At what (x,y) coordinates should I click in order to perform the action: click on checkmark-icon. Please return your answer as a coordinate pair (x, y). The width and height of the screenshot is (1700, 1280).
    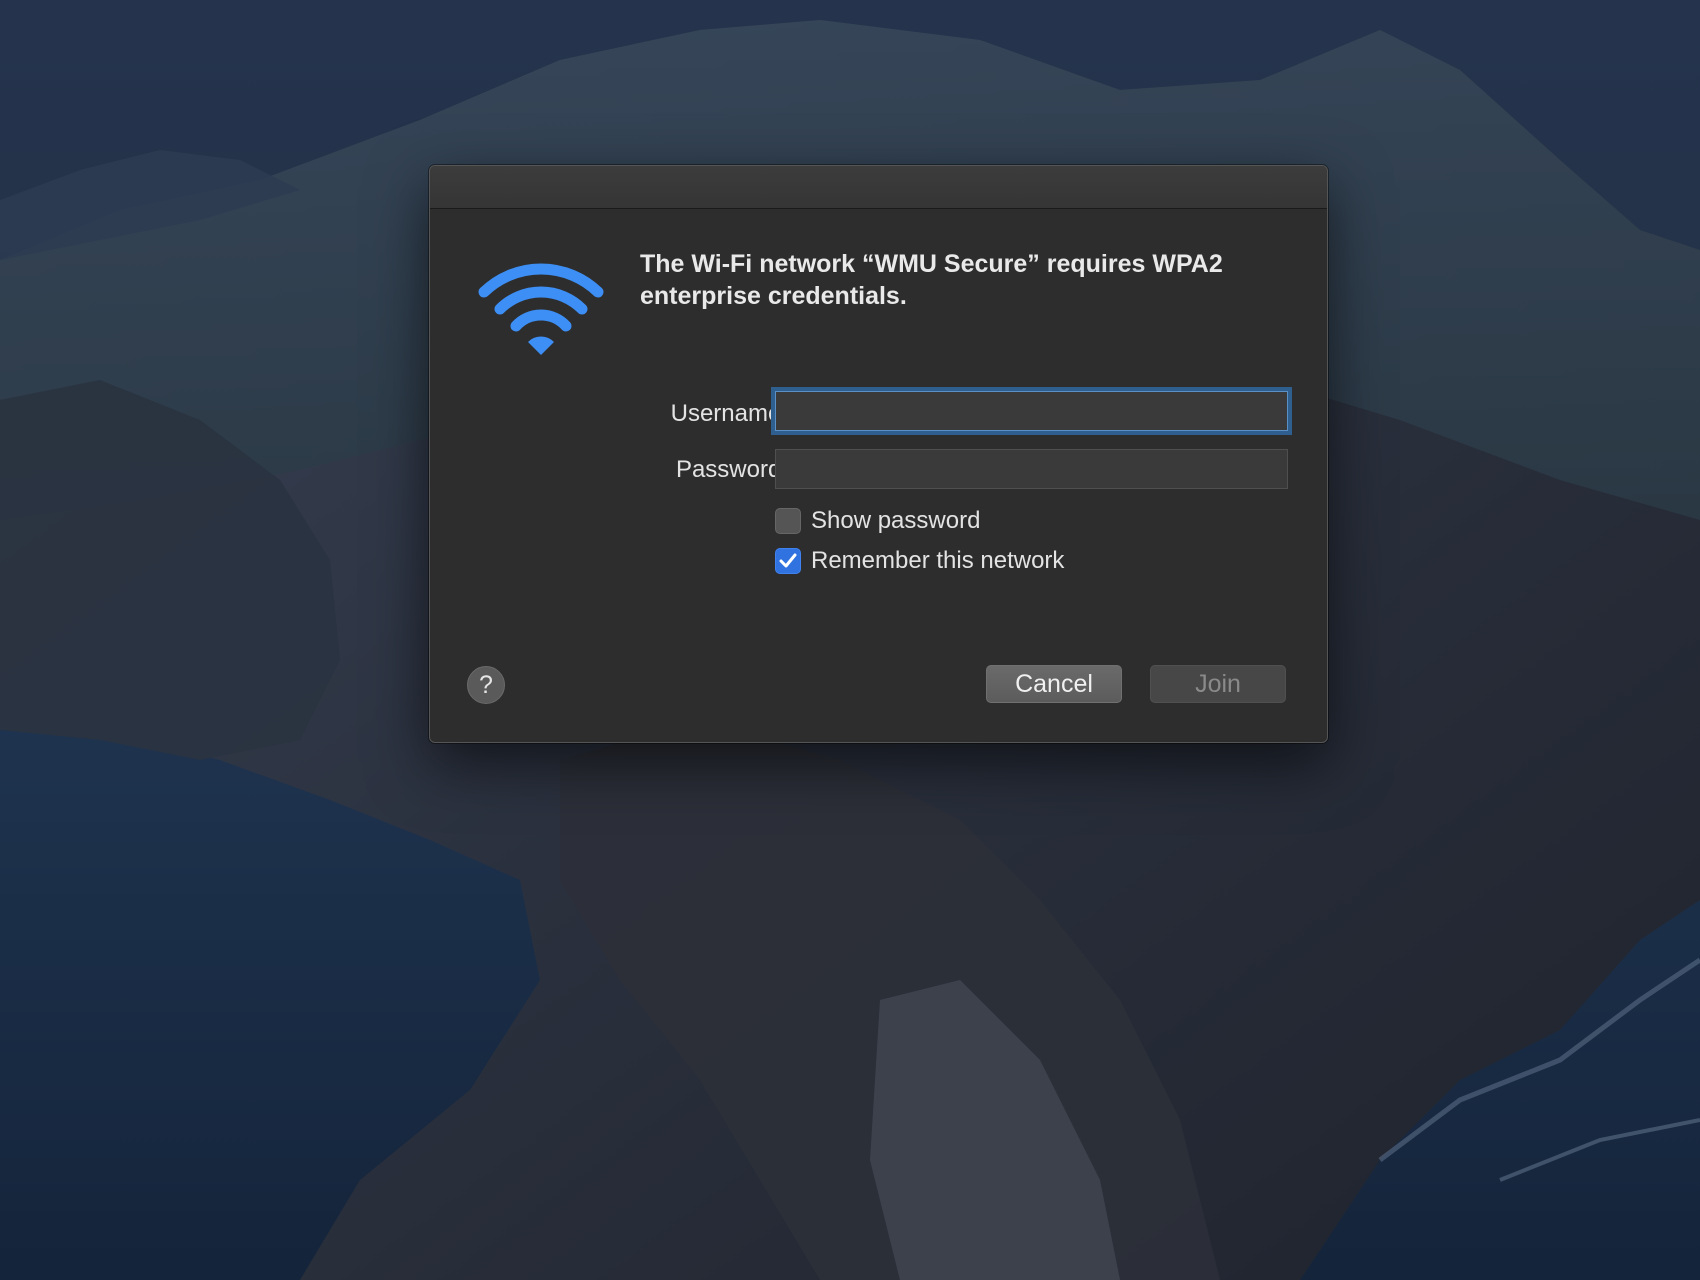
    Looking at the image, I should click on (788, 560).